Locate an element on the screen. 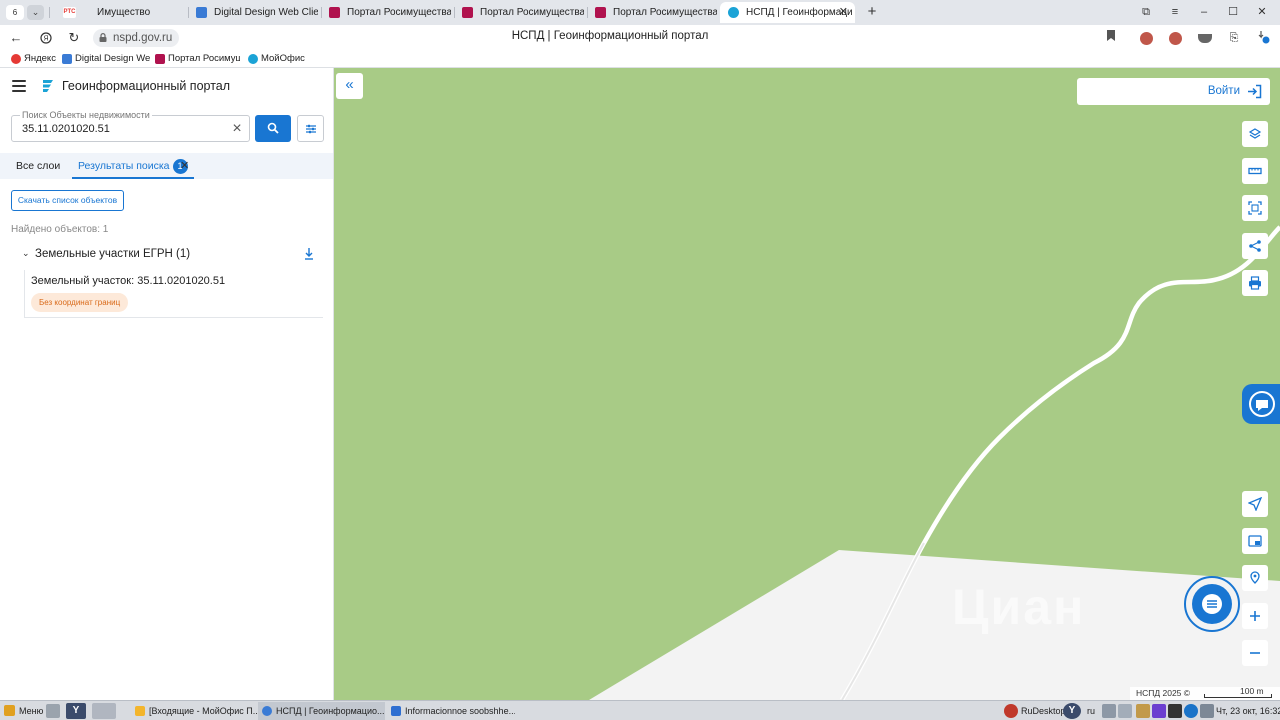  volume-icon is located at coordinates (1125, 711).